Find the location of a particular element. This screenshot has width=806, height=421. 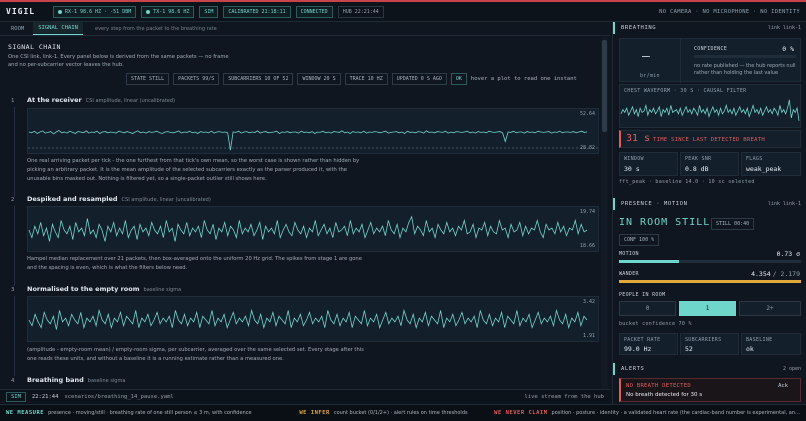

stage-3-min-label: 1.91 is located at coordinates (588, 336).